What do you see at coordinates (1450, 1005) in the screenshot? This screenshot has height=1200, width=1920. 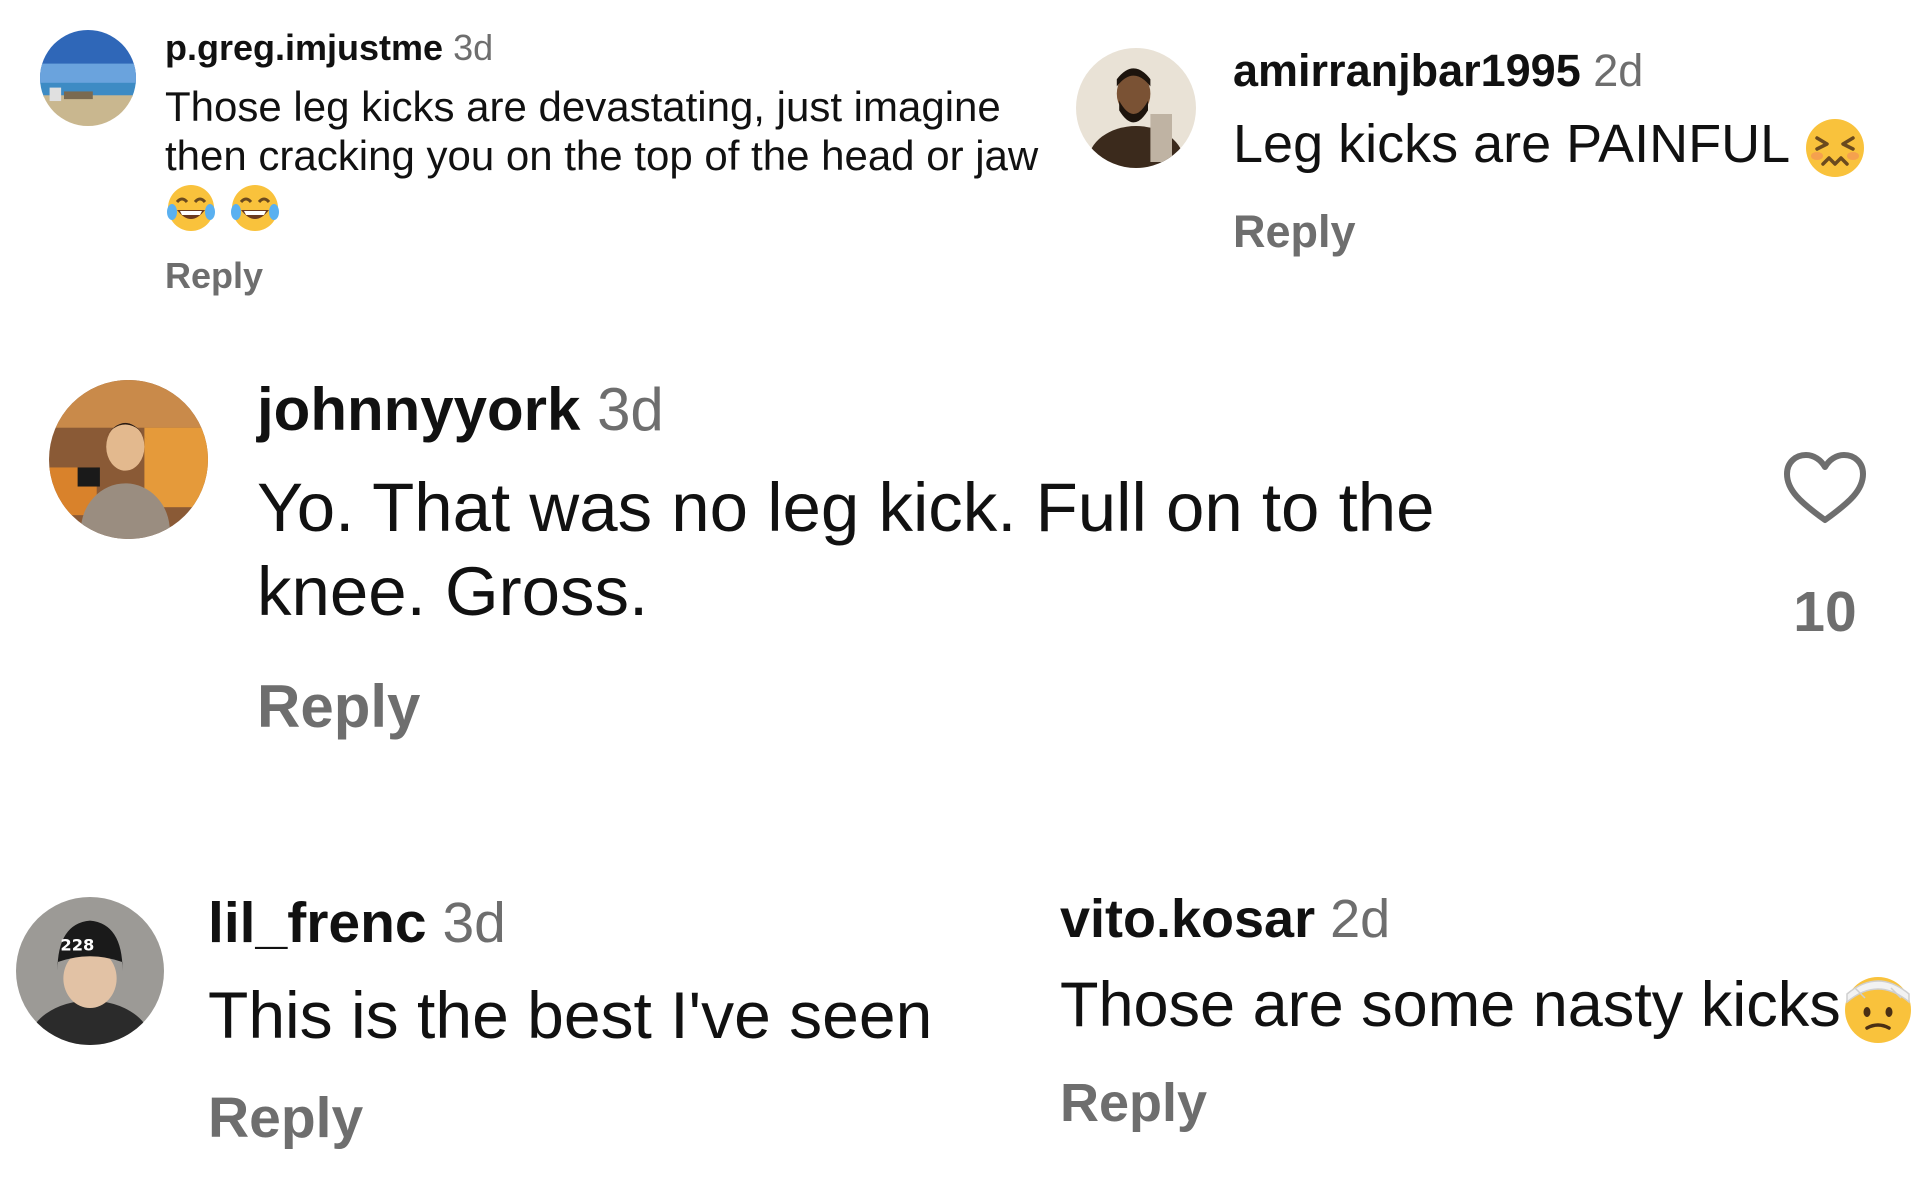 I see `comment-body: Those are some nasty kicks` at bounding box center [1450, 1005].